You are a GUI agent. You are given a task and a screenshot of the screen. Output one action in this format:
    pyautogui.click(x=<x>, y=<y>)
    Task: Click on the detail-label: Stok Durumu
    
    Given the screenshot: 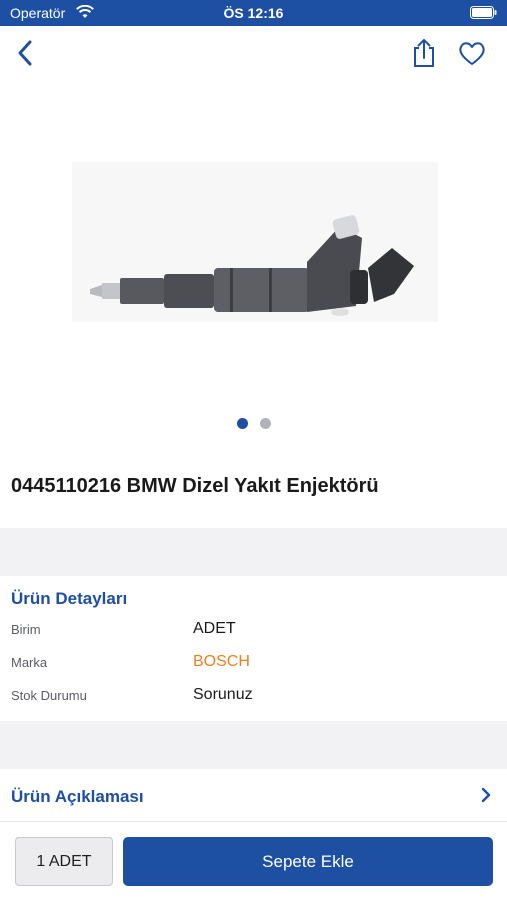 What is the action you would take?
    pyautogui.click(x=49, y=695)
    